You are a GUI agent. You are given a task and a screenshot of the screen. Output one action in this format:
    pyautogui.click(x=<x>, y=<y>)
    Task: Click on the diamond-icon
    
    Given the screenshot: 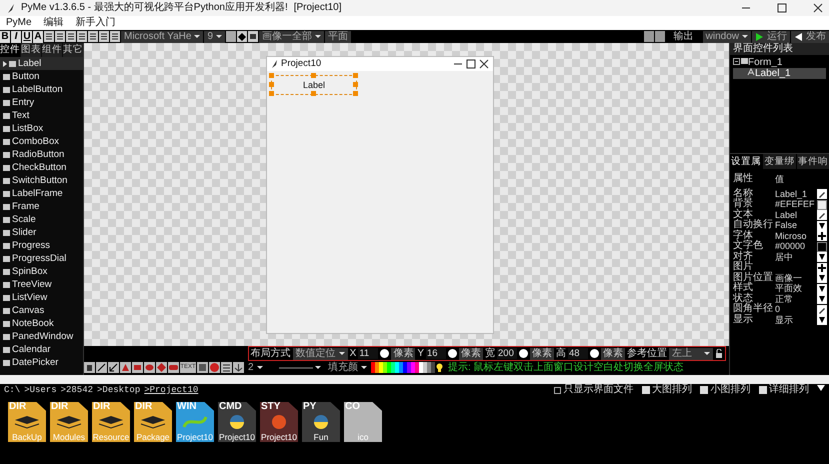 What is the action you would take?
    pyautogui.click(x=242, y=36)
    